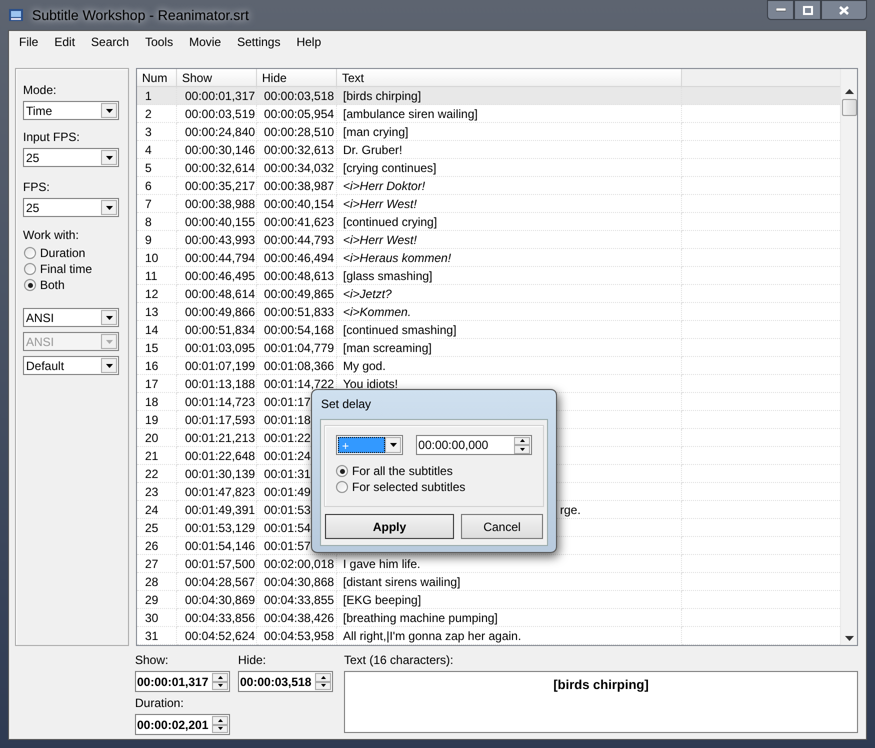 The width and height of the screenshot is (875, 748). Describe the element at coordinates (63, 253) in the screenshot. I see `radio-label: Duration` at that location.